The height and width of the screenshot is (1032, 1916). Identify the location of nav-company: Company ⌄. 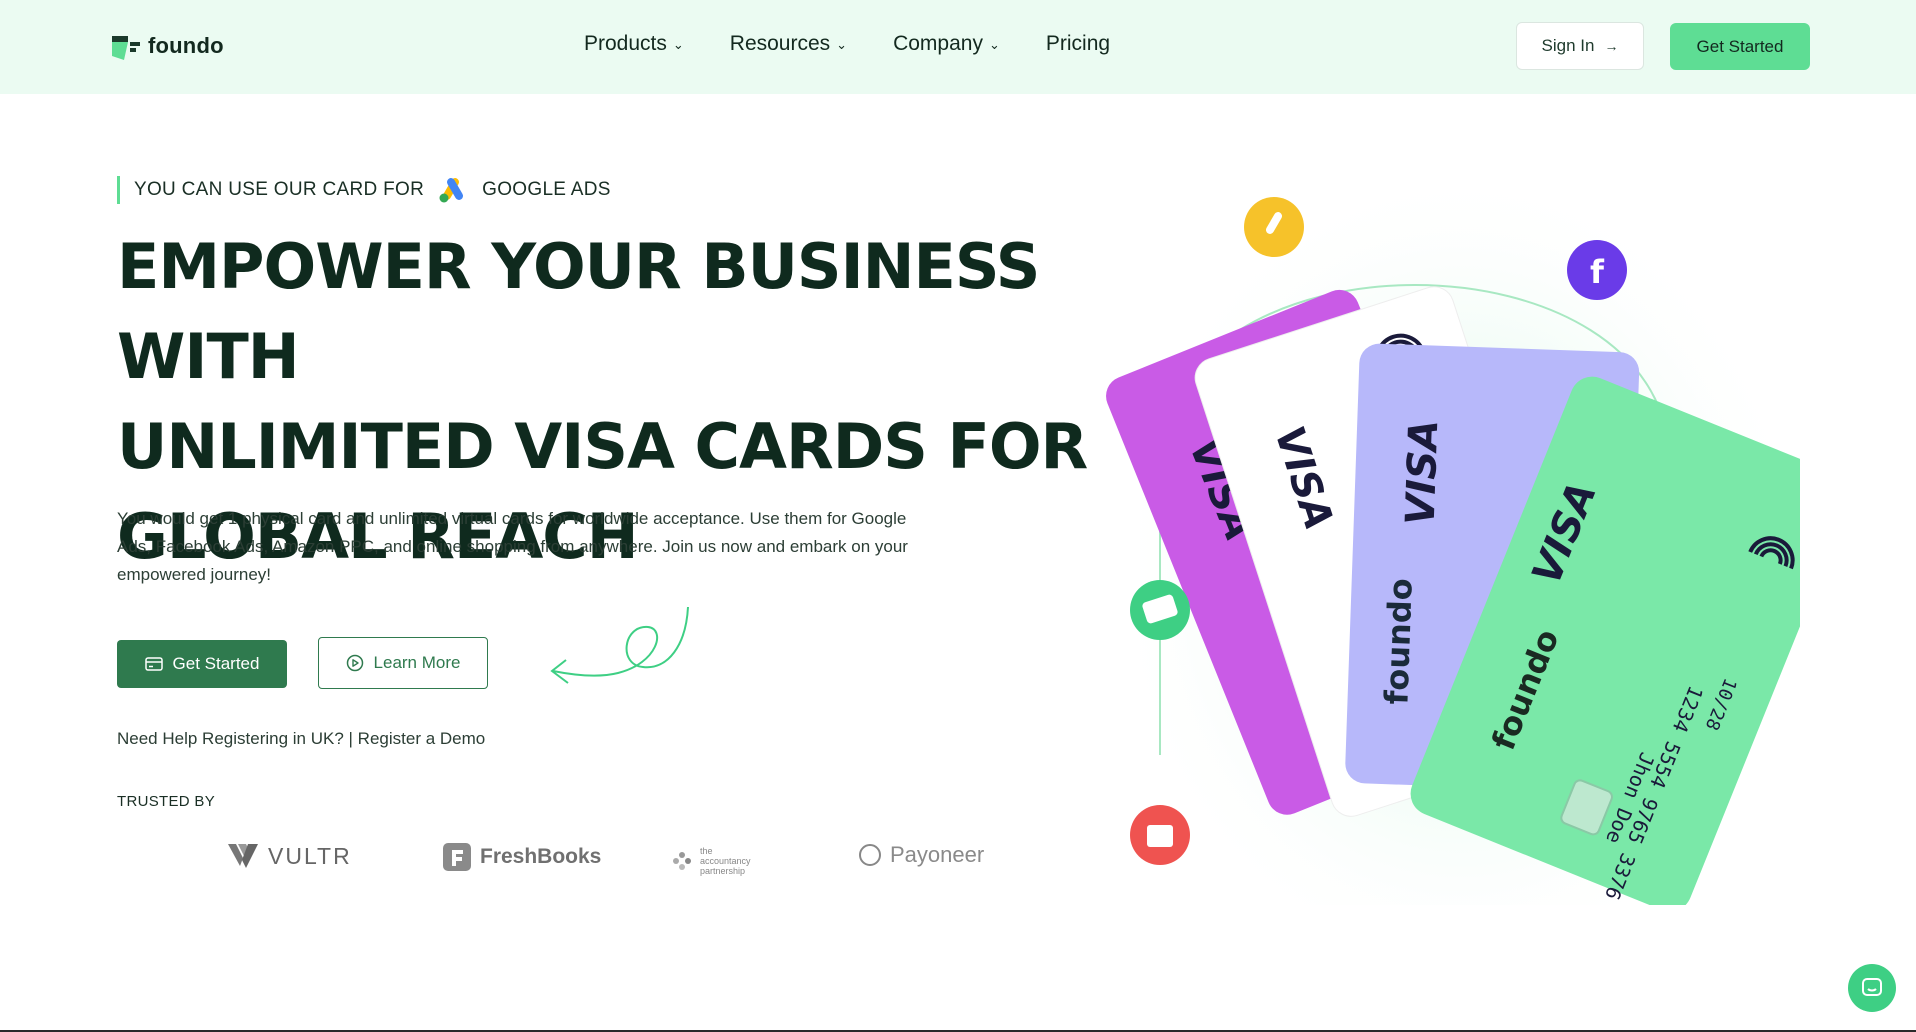
(946, 44).